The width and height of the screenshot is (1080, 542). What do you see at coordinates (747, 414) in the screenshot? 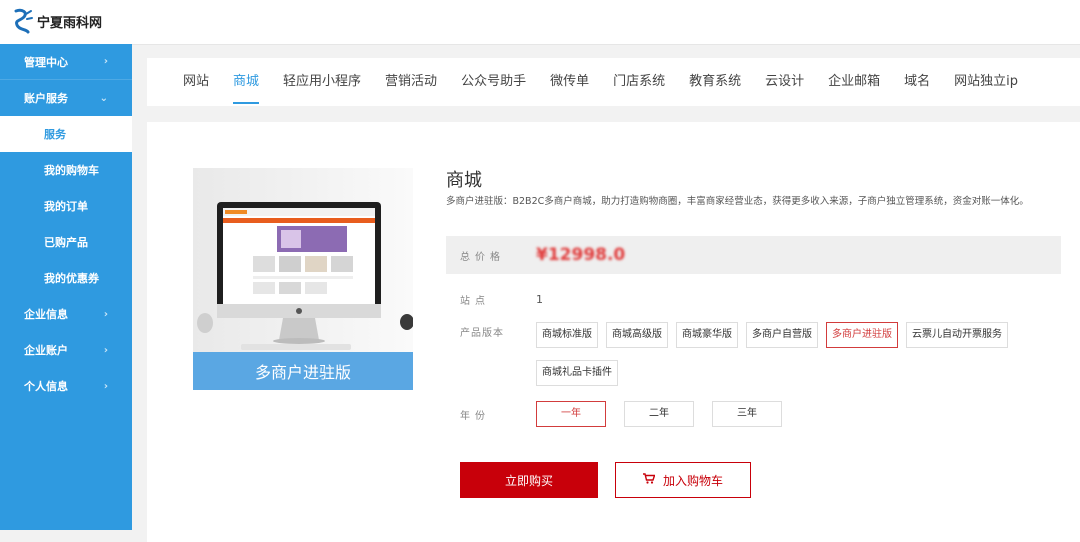
I see `year-option: 三年` at bounding box center [747, 414].